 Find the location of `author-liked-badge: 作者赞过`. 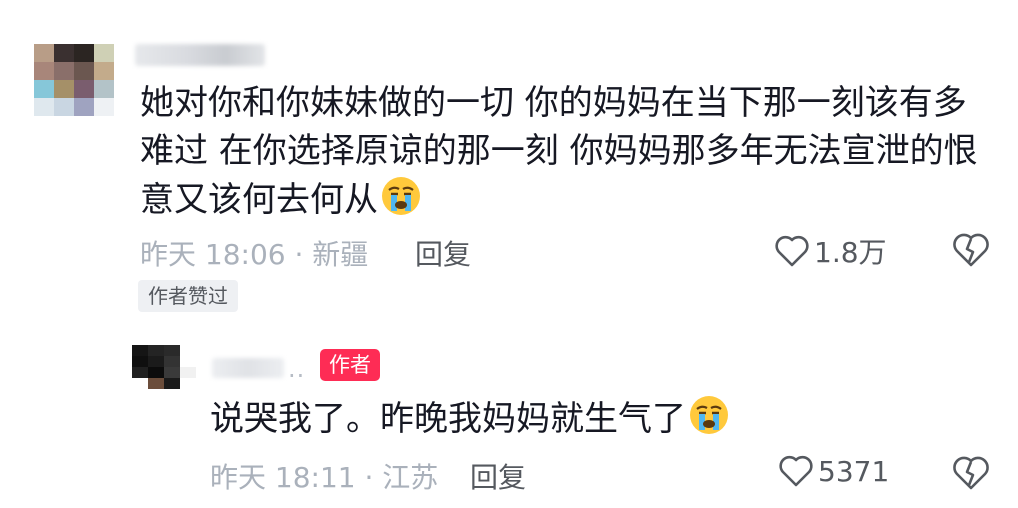

author-liked-badge: 作者赞过 is located at coordinates (188, 296).